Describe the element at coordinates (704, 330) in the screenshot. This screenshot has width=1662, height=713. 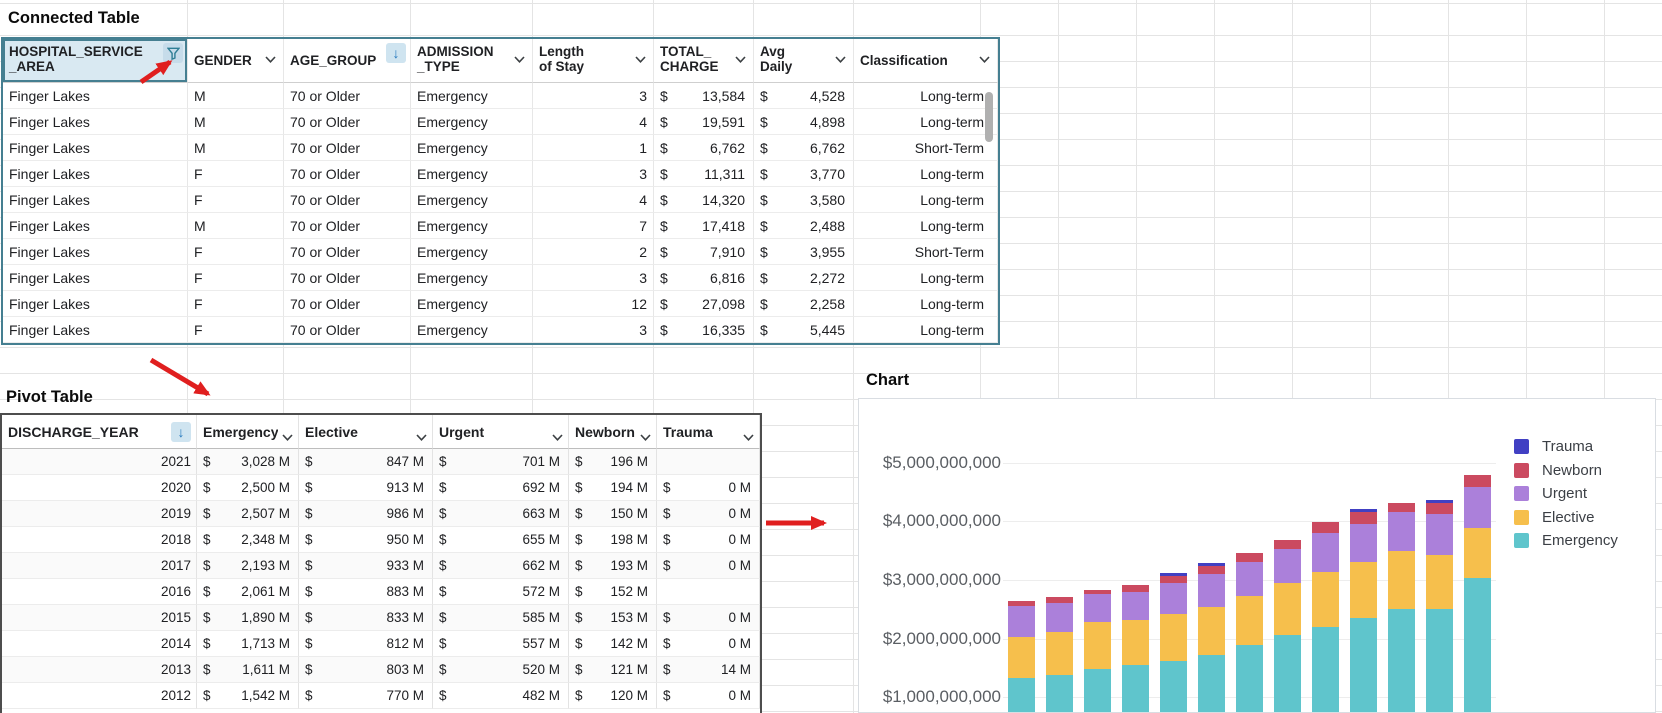
I see `cell-currency: $16,335` at that location.